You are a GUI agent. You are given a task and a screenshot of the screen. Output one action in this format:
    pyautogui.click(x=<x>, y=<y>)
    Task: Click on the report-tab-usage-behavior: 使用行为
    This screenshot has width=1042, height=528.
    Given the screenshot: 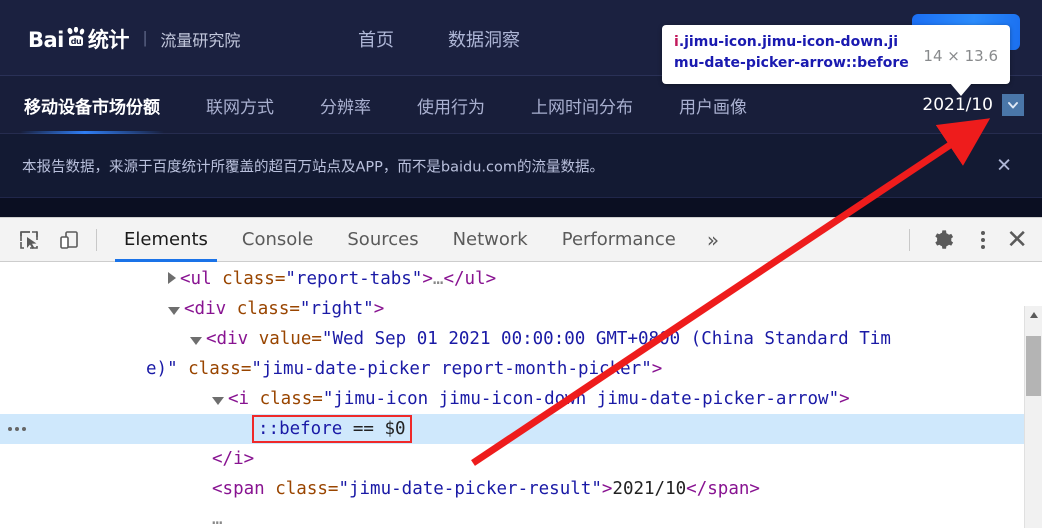 What is the action you would take?
    pyautogui.click(x=451, y=105)
    